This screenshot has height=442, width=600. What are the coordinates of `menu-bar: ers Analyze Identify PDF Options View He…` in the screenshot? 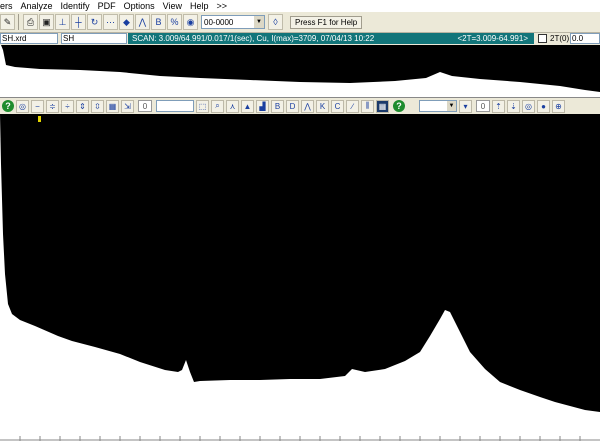 It's located at (300, 6).